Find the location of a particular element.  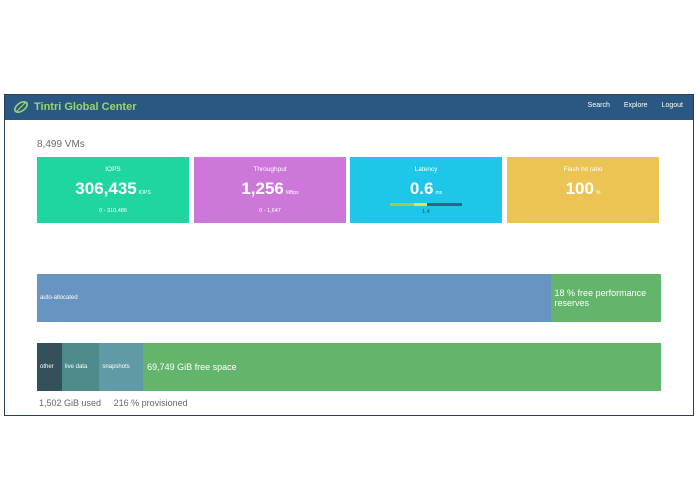

app-title: Tintri Global Center is located at coordinates (85, 107).